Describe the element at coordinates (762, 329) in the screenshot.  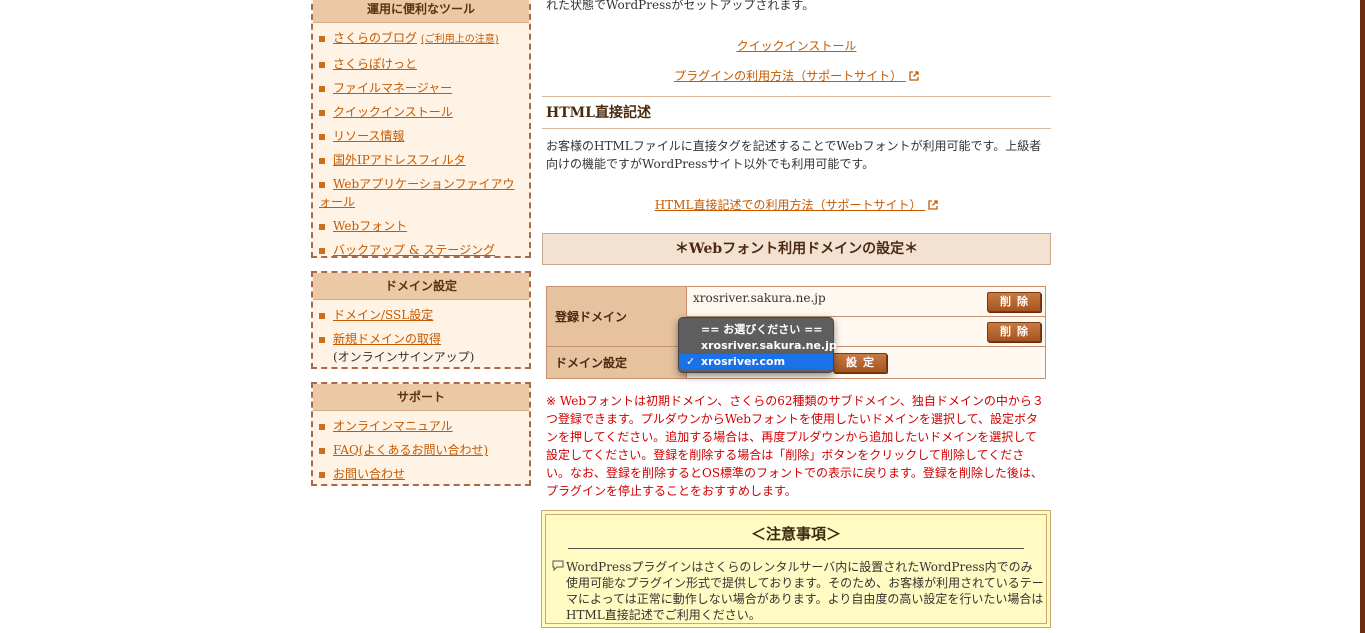
I see `domain-option-placeholder-label: == お選びください ==` at that location.